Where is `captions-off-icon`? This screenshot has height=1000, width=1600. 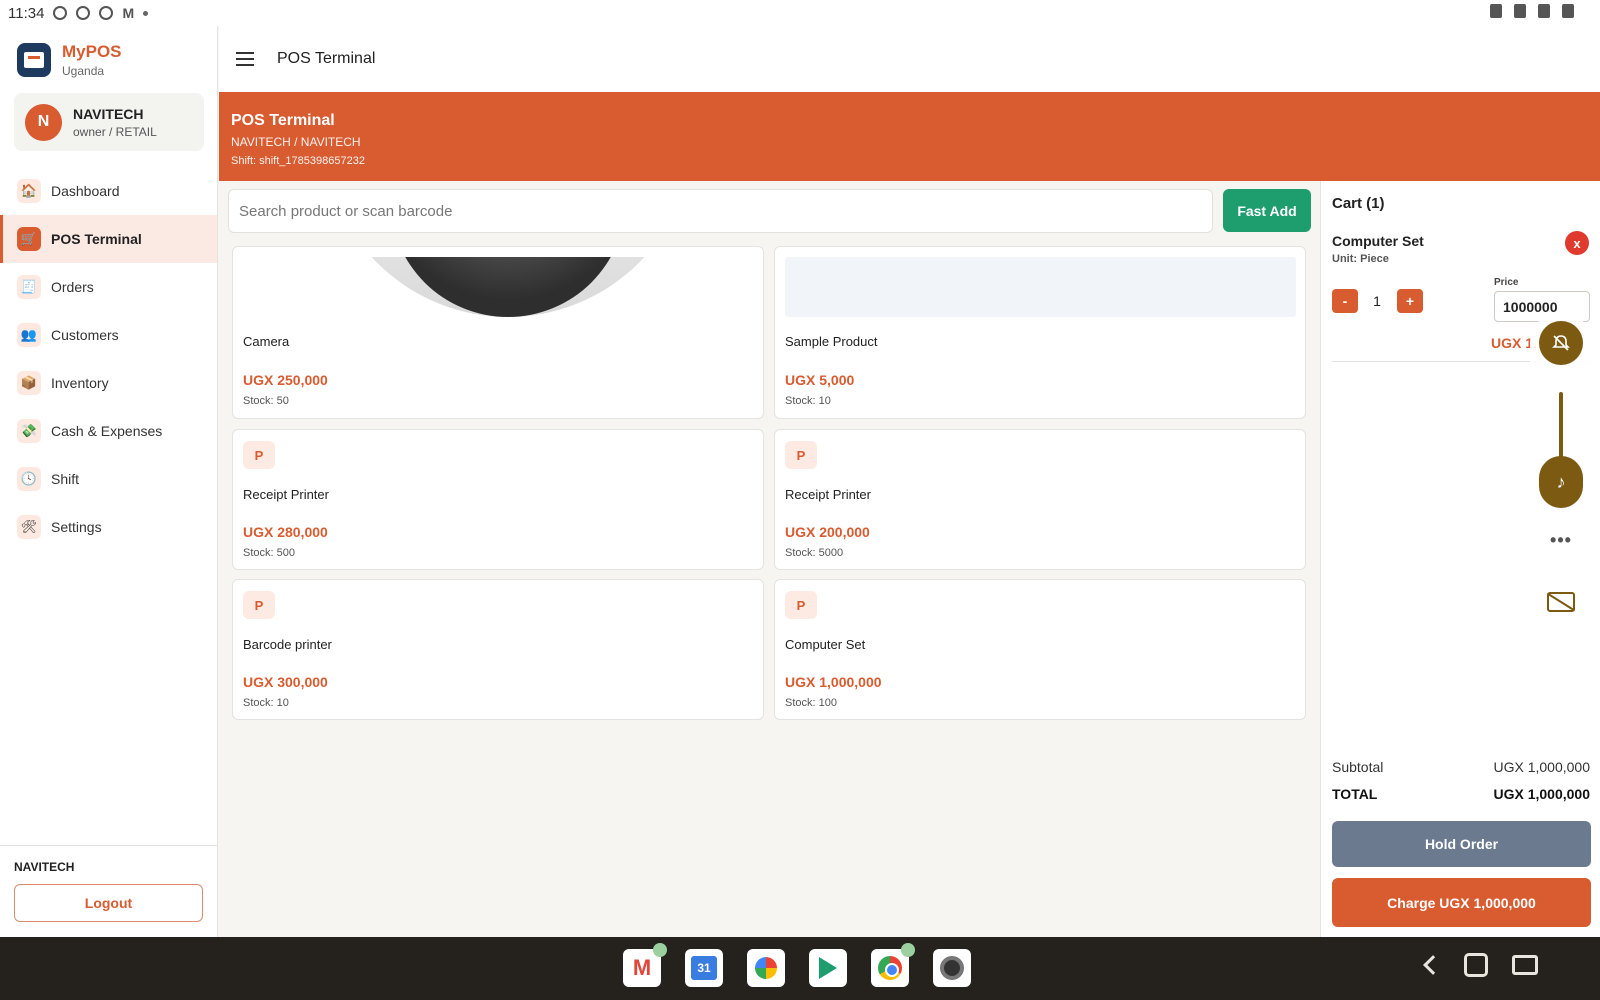
captions-off-icon is located at coordinates (1561, 602).